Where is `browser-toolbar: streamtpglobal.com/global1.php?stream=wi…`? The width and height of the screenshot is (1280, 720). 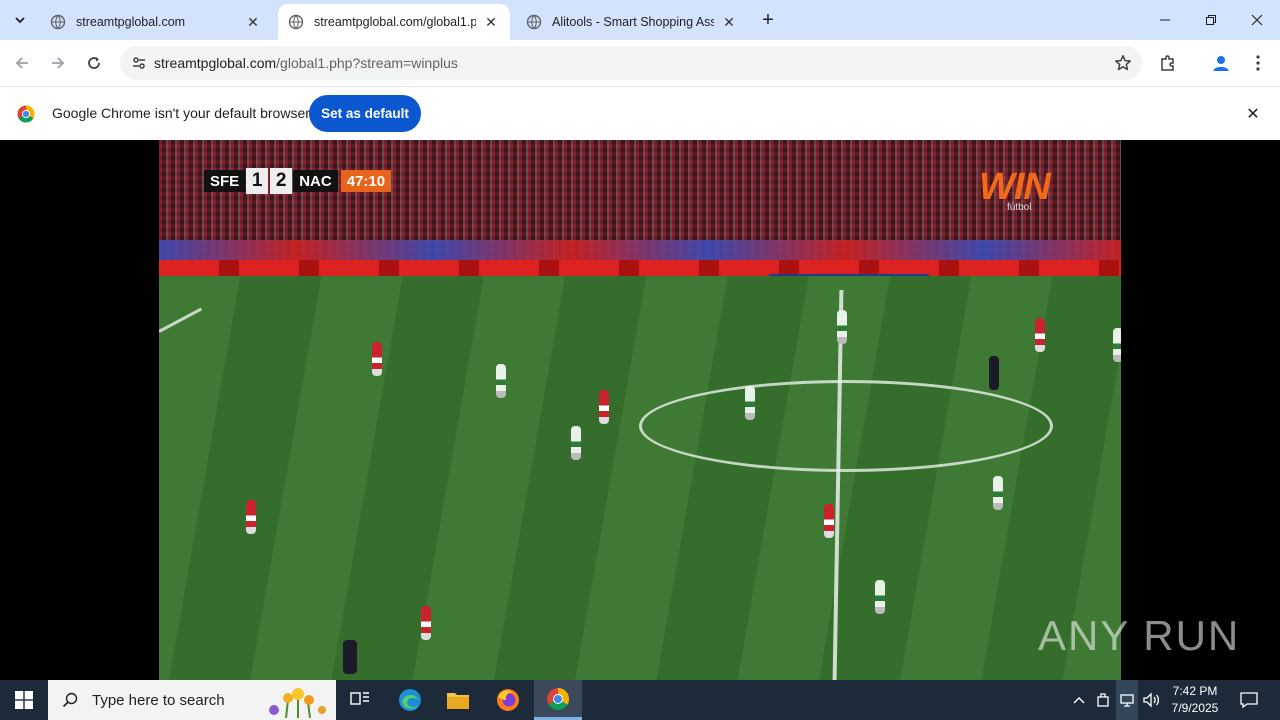 browser-toolbar: streamtpglobal.com/global1.php?stream=wi… is located at coordinates (640, 63).